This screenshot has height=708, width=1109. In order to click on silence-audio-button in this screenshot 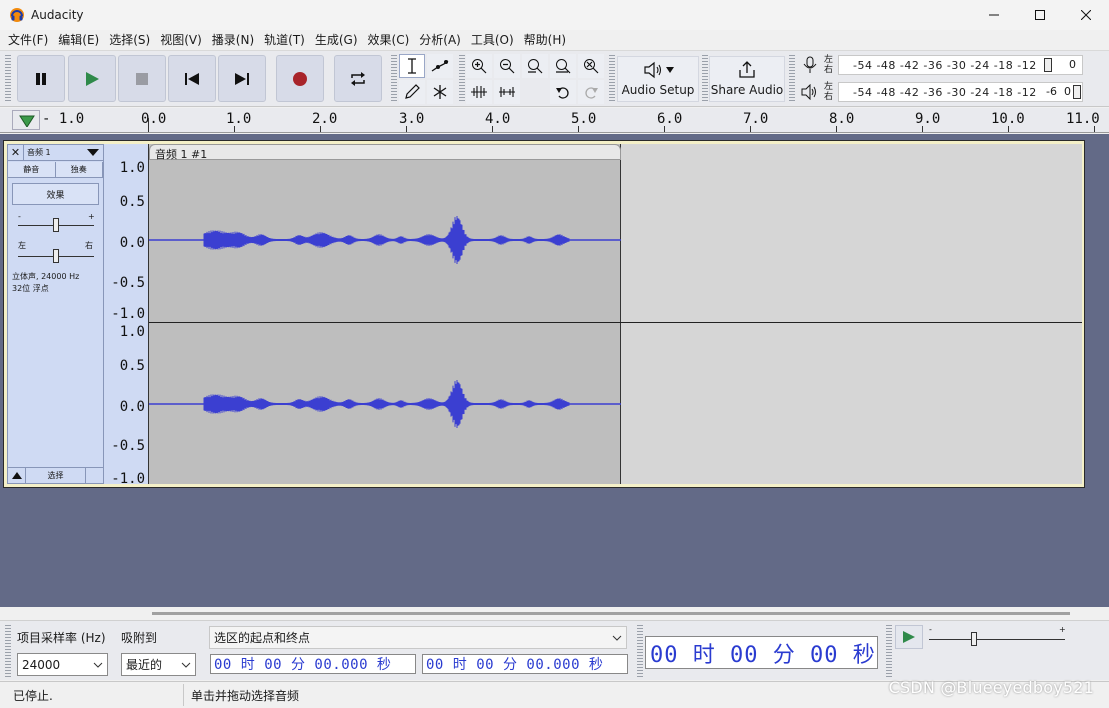, I will do `click(507, 92)`.